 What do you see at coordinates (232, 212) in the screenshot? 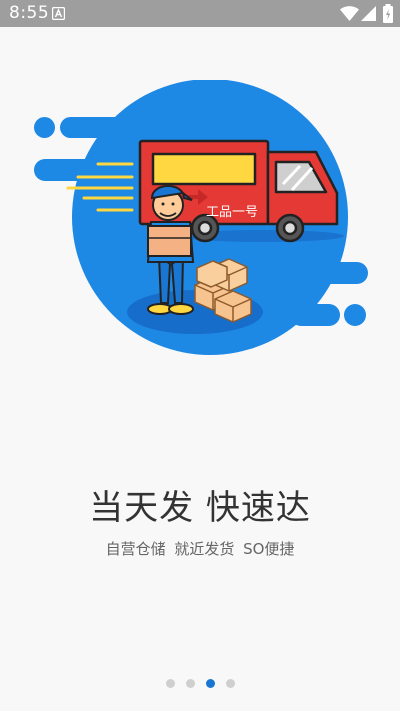
I see `truck-text: 工品一号` at bounding box center [232, 212].